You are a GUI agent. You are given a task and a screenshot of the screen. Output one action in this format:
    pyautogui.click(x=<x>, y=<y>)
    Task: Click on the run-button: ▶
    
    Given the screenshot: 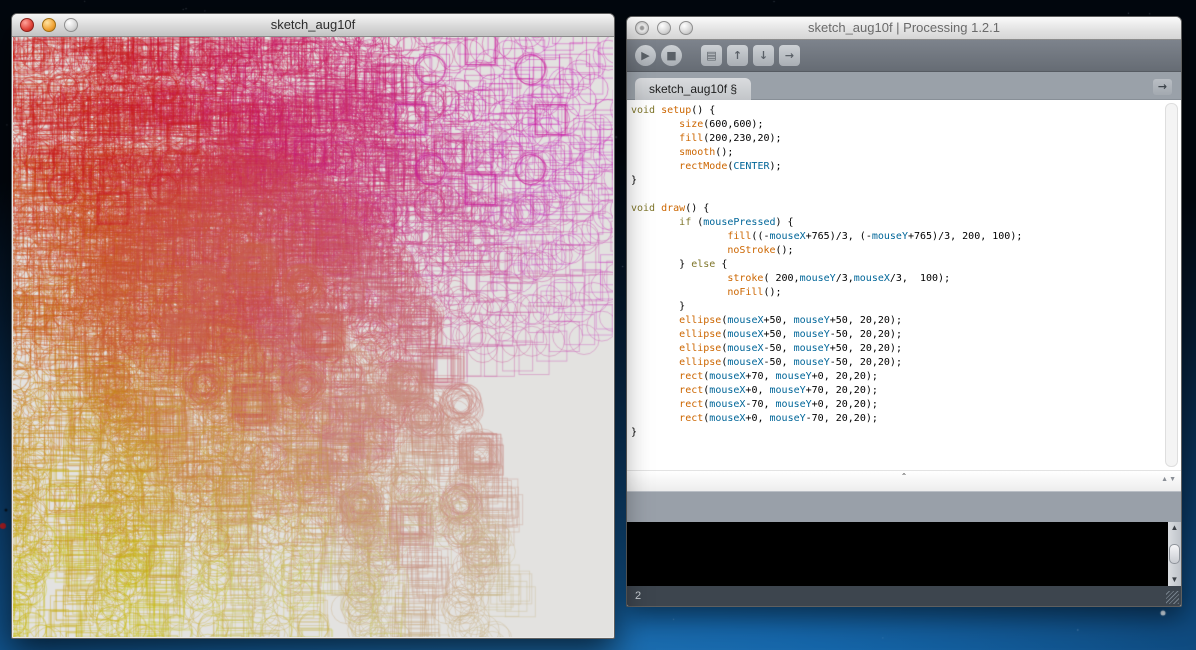 What is the action you would take?
    pyautogui.click(x=645, y=55)
    